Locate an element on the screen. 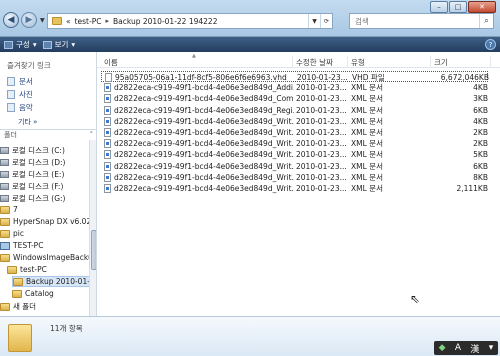 The image size is (500, 356). breadcrumb-backup: Backup 2010-01-22 194222 is located at coordinates (165, 21).